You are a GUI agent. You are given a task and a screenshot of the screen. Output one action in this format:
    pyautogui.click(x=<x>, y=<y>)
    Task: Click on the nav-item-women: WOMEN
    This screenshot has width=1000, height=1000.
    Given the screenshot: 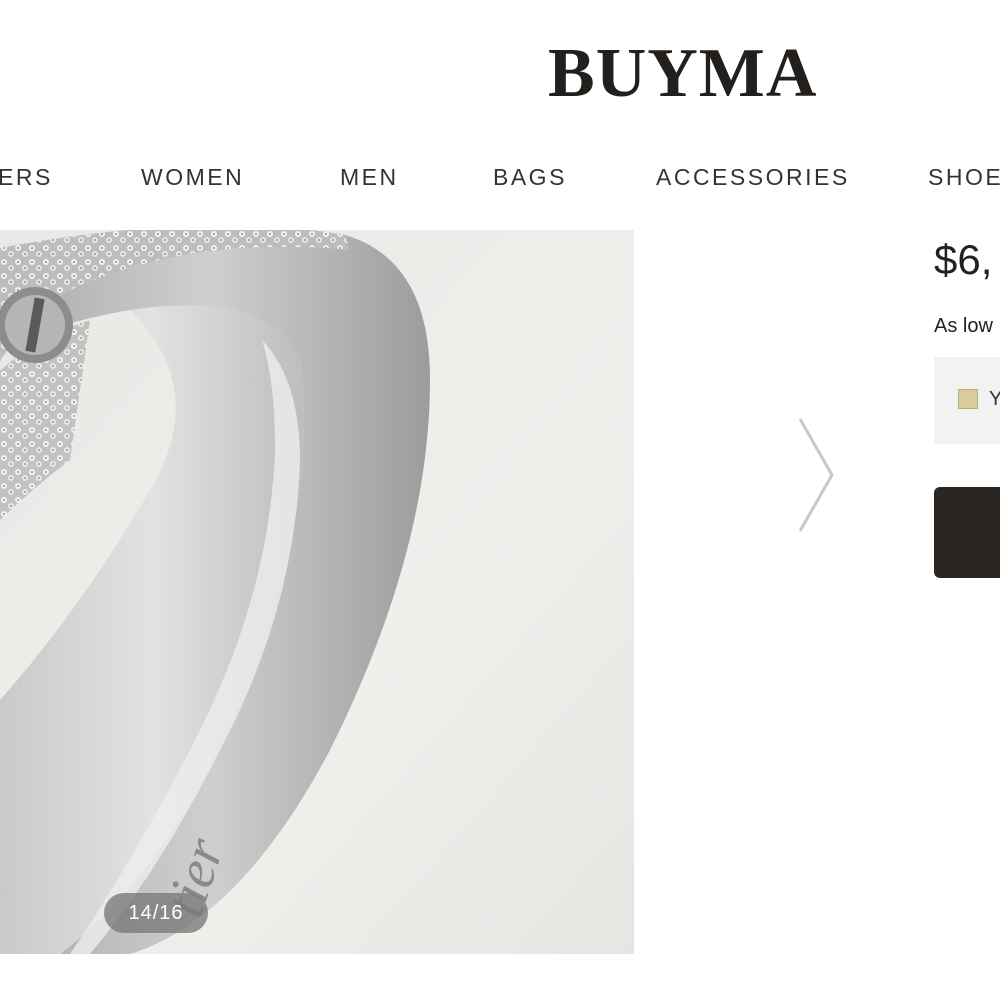 What is the action you would take?
    pyautogui.click(x=192, y=177)
    